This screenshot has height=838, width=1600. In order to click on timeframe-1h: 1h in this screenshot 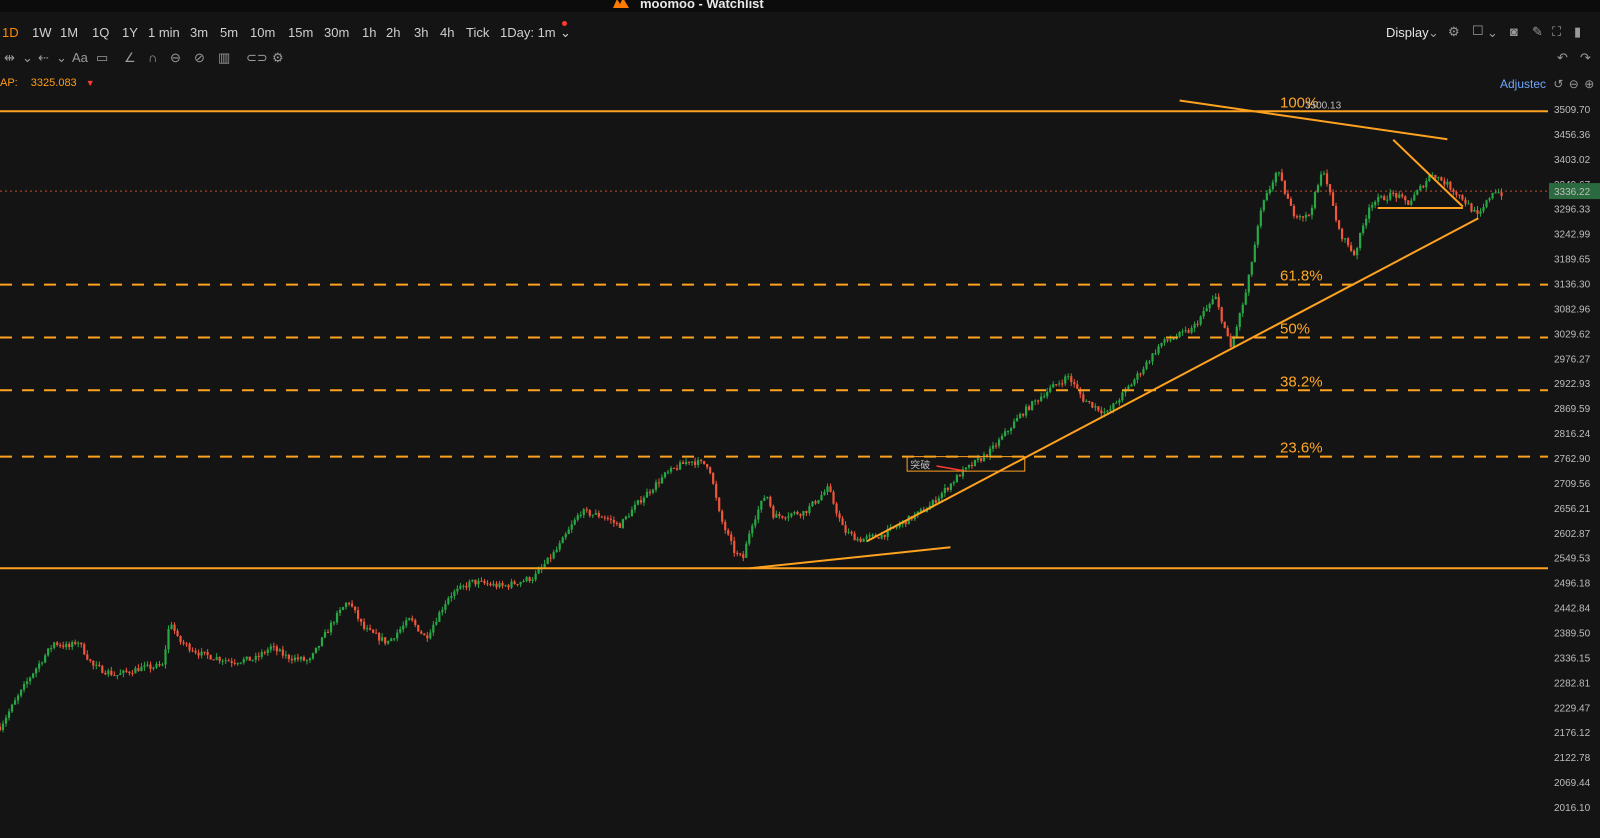, I will do `click(369, 32)`.